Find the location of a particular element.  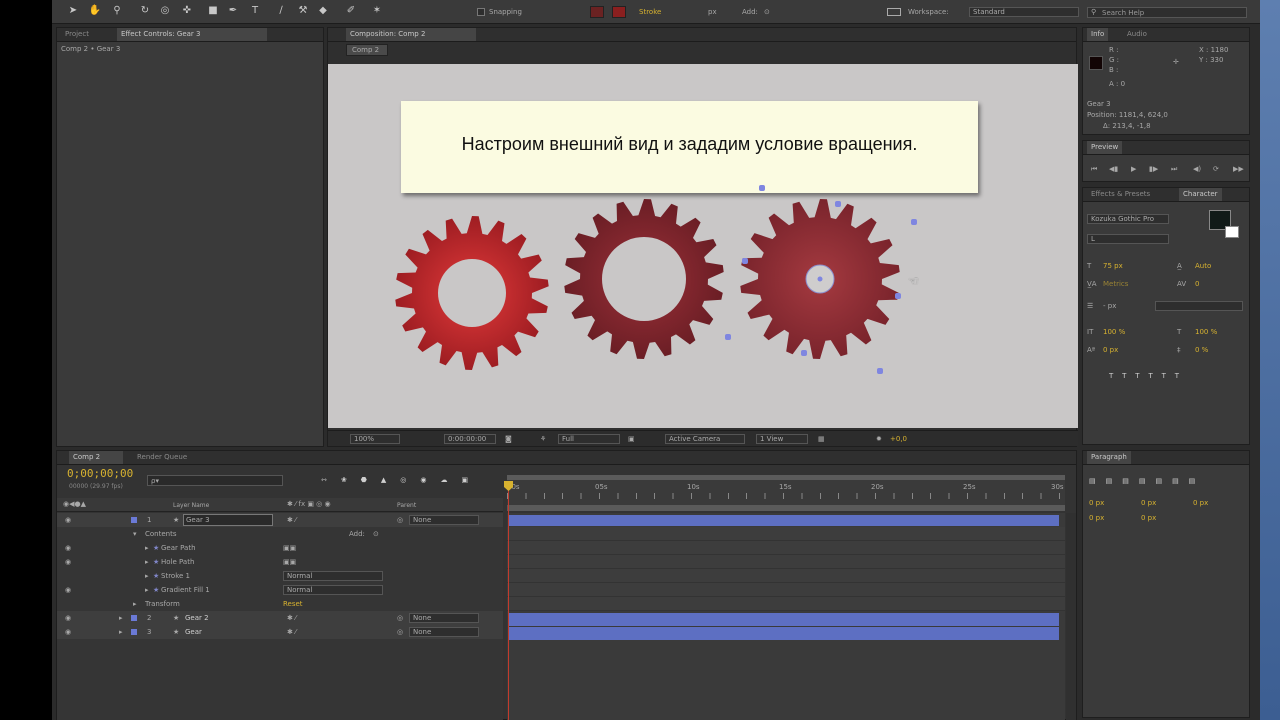

zoom-select: 100% is located at coordinates (375, 439).